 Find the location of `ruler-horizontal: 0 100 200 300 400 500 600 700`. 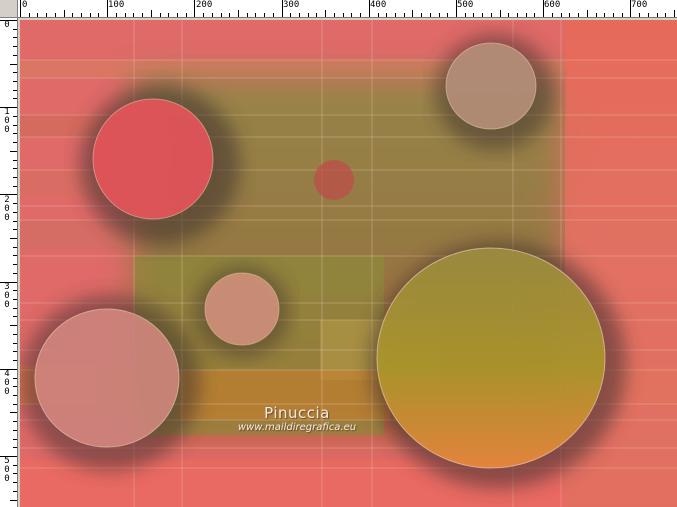

ruler-horizontal: 0 100 200 300 400 500 600 700 is located at coordinates (347, 9).